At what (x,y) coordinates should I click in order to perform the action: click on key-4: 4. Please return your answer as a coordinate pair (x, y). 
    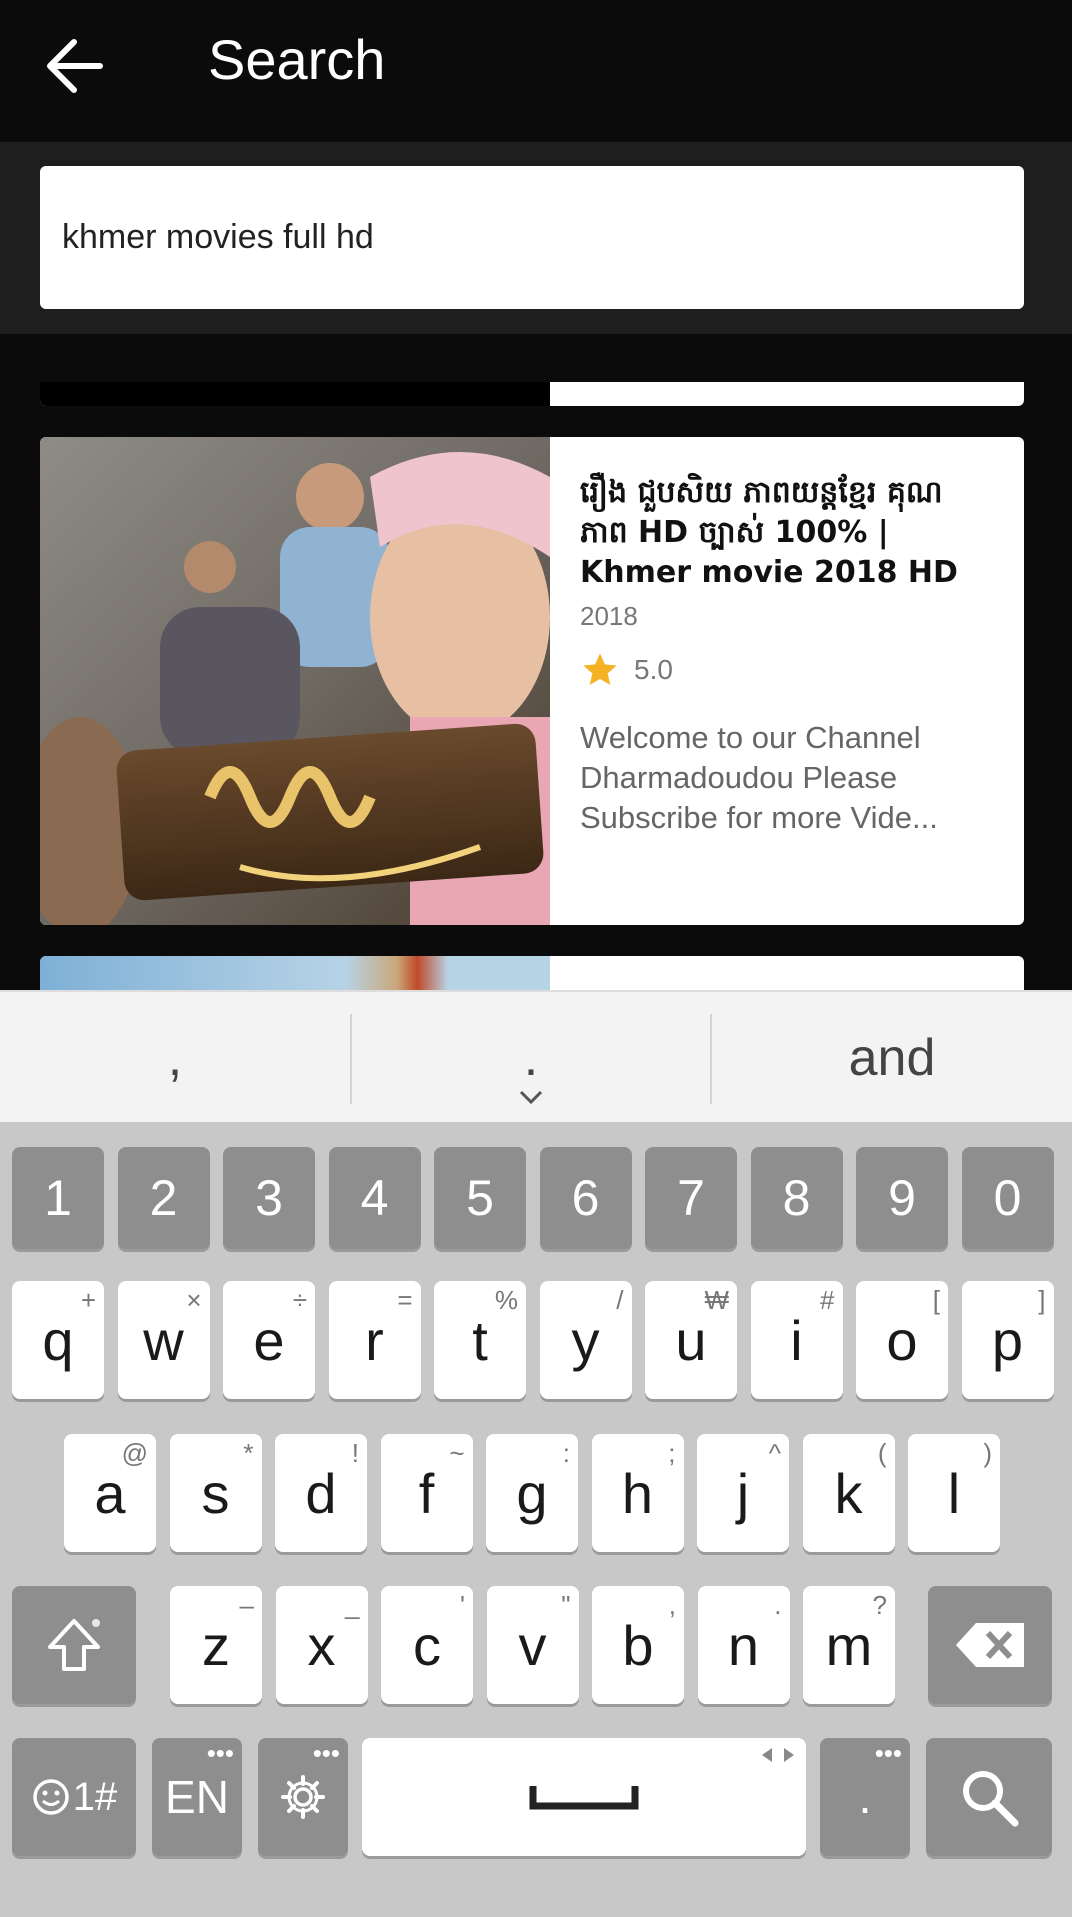
    Looking at the image, I should click on (374, 1198).